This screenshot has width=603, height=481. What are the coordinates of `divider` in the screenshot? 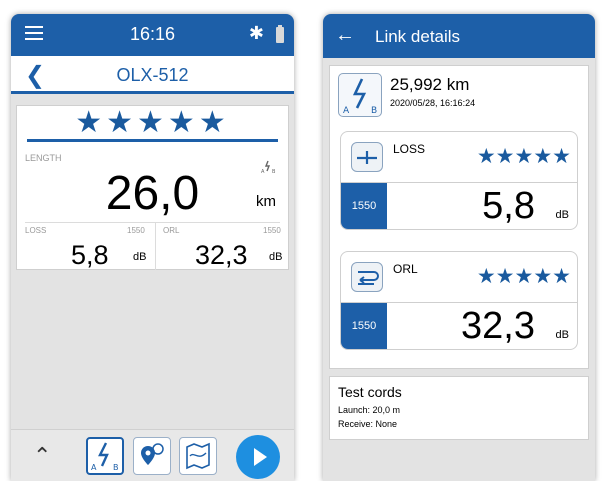 It's located at (152, 140).